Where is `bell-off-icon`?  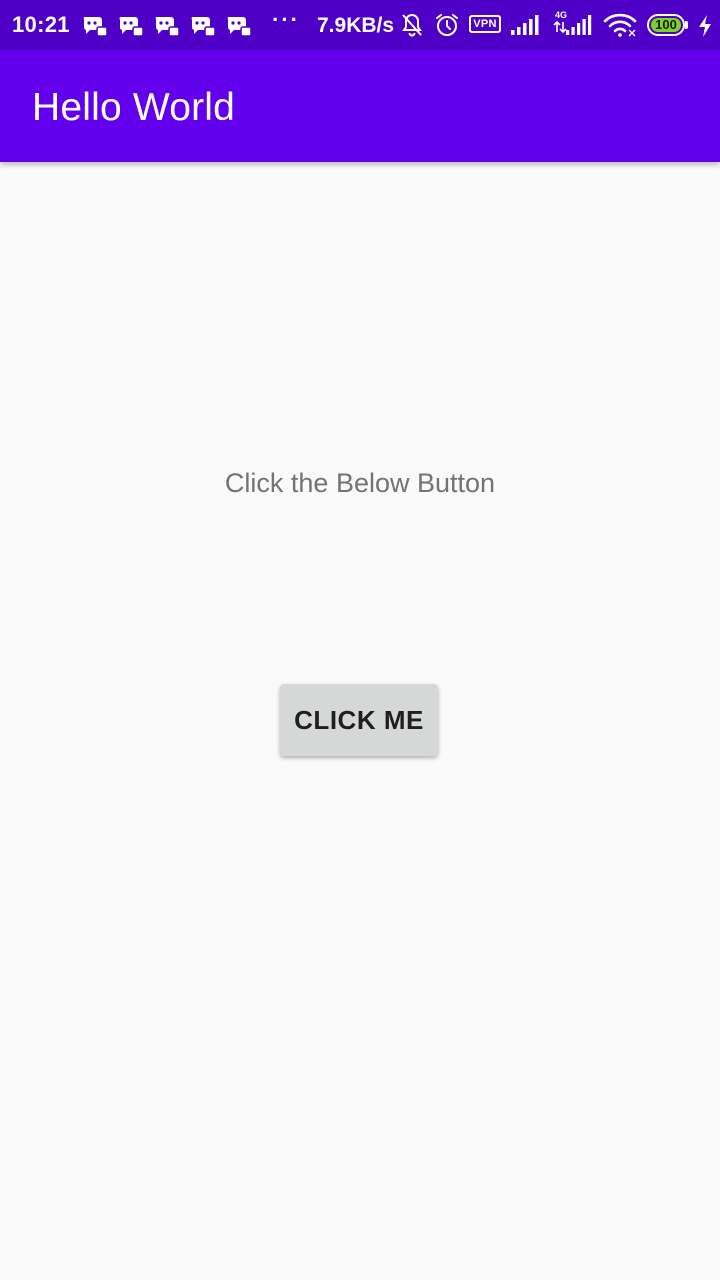
bell-off-icon is located at coordinates (412, 25).